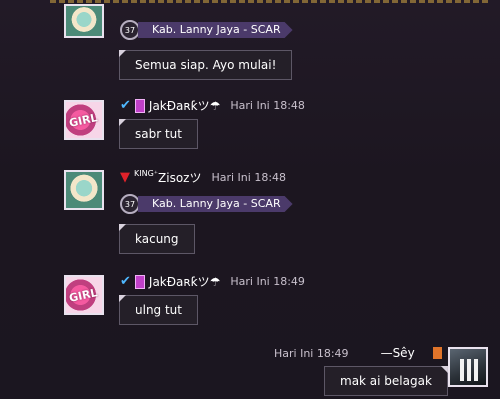  I want to click on bars-logo-icon, so click(470, 370).